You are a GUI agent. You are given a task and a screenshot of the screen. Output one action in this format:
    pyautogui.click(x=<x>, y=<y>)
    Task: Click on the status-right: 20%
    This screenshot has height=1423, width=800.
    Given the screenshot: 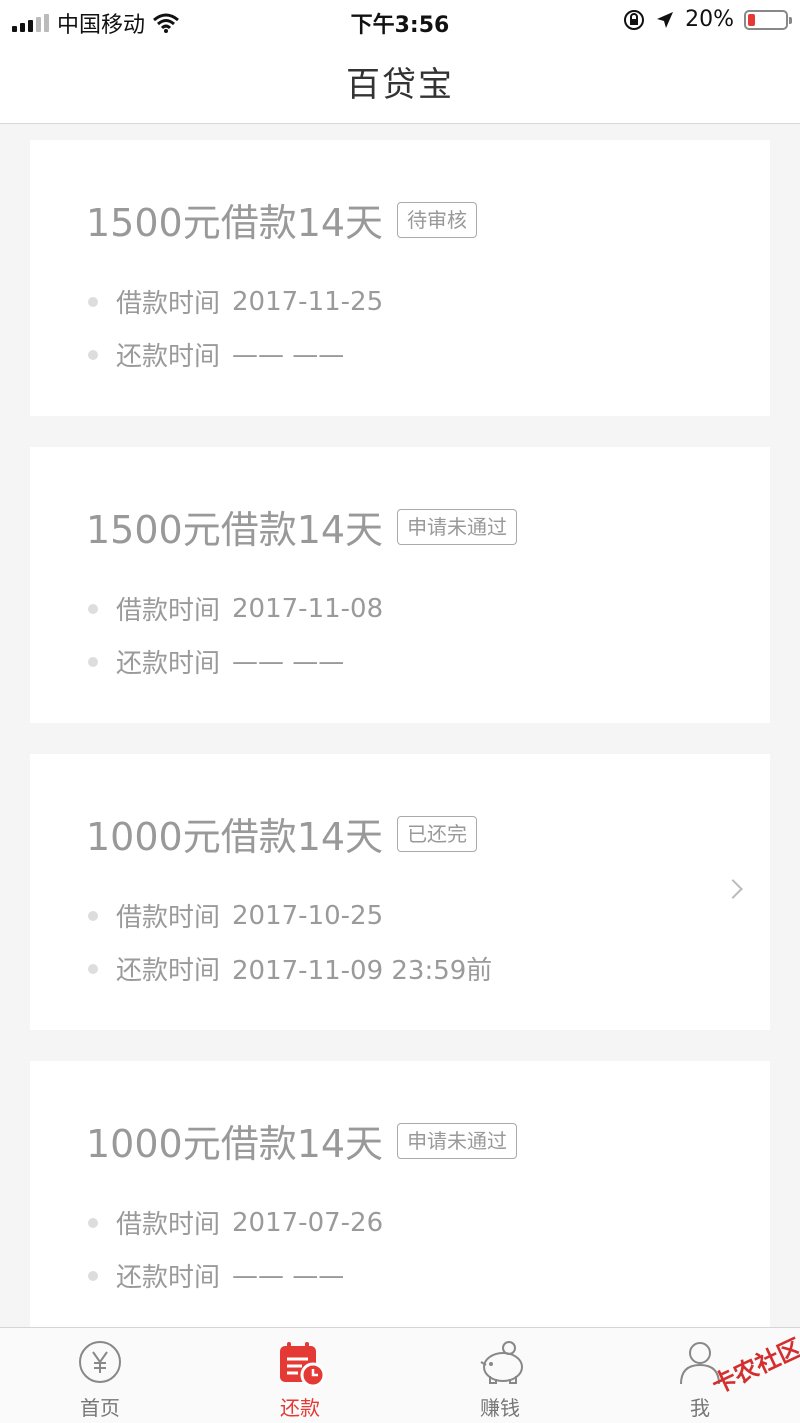 What is the action you would take?
    pyautogui.click(x=707, y=19)
    